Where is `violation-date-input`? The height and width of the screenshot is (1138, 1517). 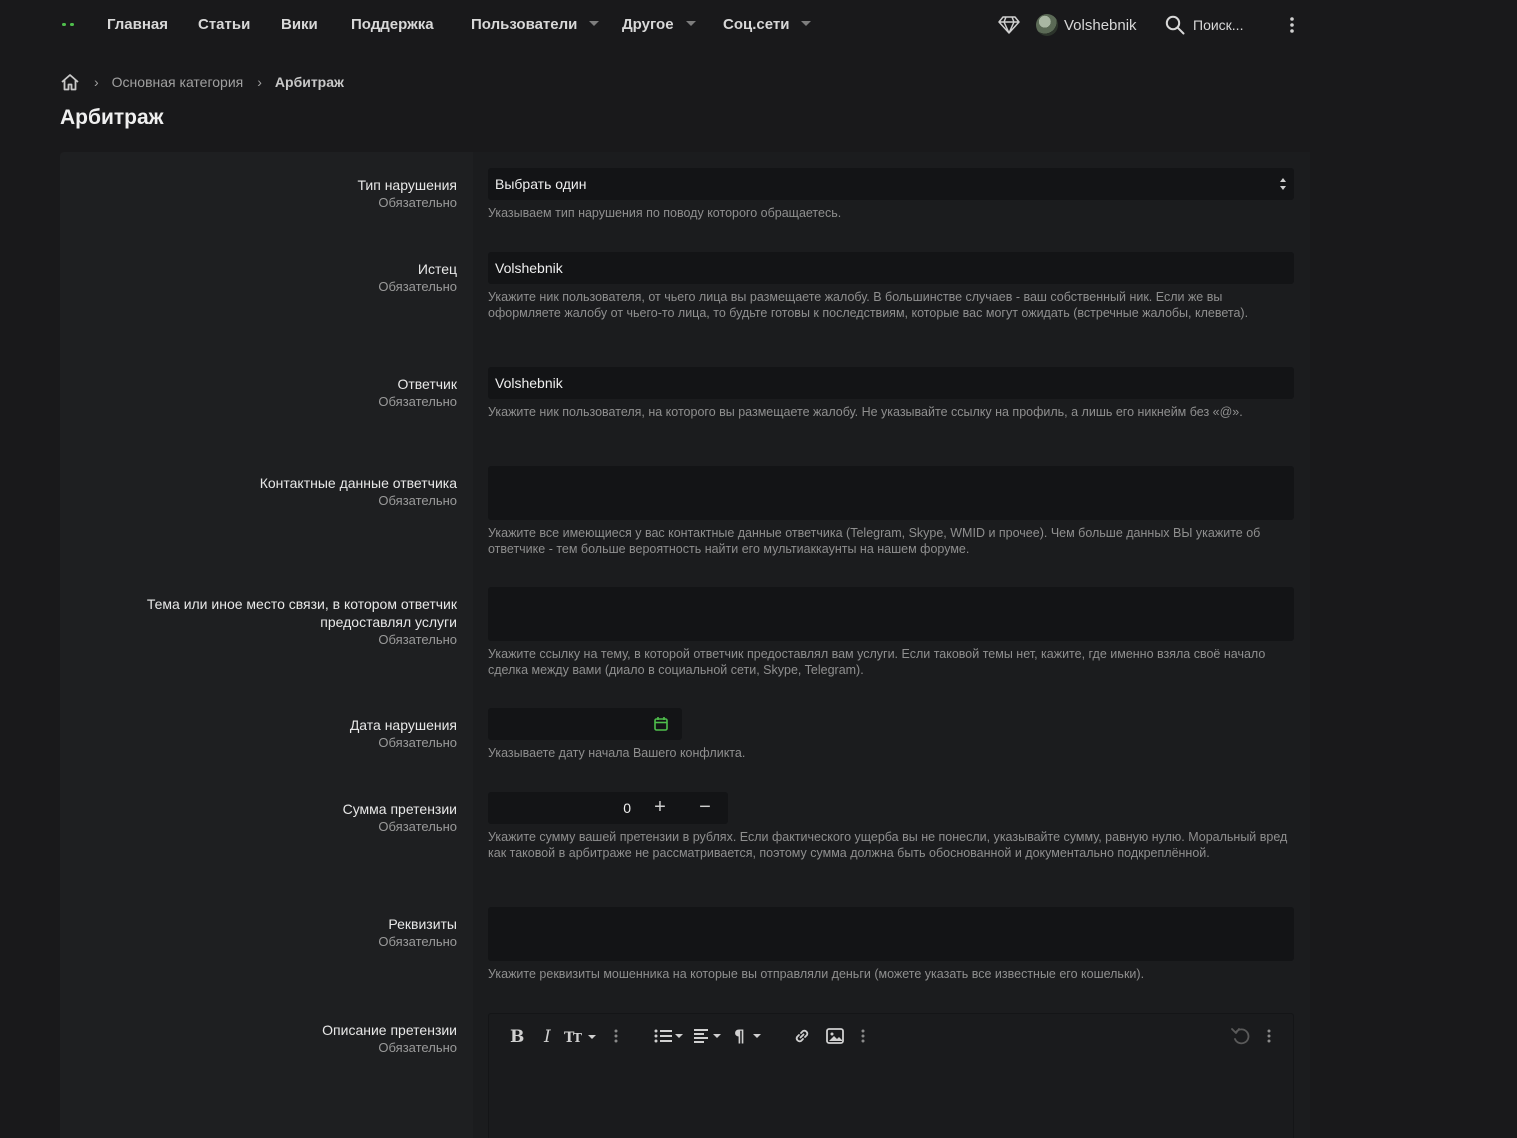 violation-date-input is located at coordinates (585, 724).